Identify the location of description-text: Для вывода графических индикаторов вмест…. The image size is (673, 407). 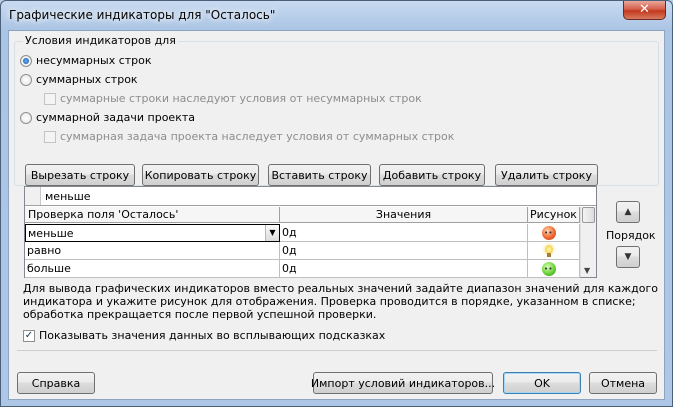
(340, 301).